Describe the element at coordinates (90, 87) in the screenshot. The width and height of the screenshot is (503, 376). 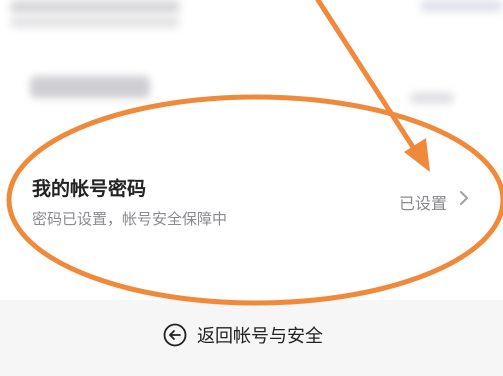
I see `obscured-row-title` at that location.